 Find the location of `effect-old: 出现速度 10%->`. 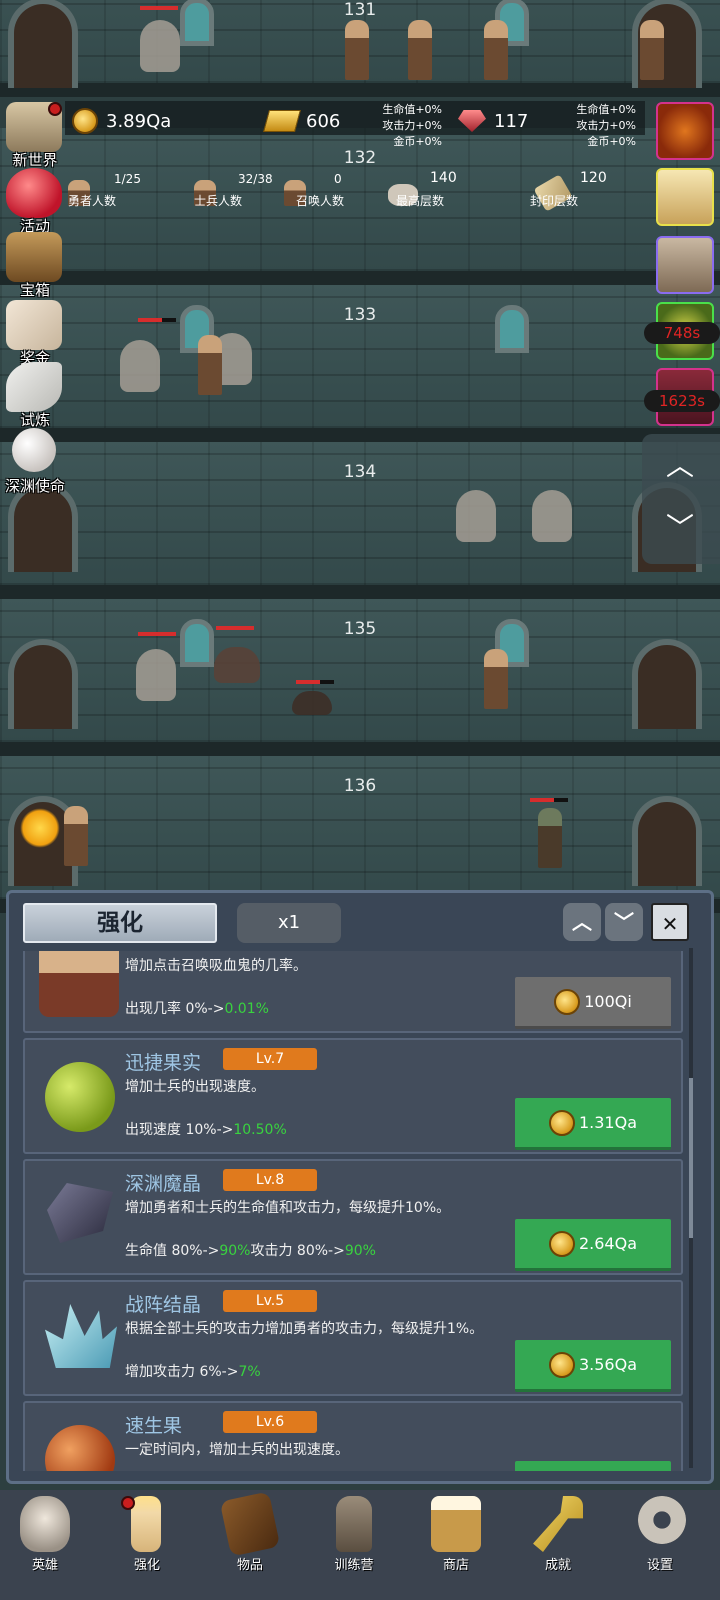

effect-old: 出现速度 10%-> is located at coordinates (179, 1130).